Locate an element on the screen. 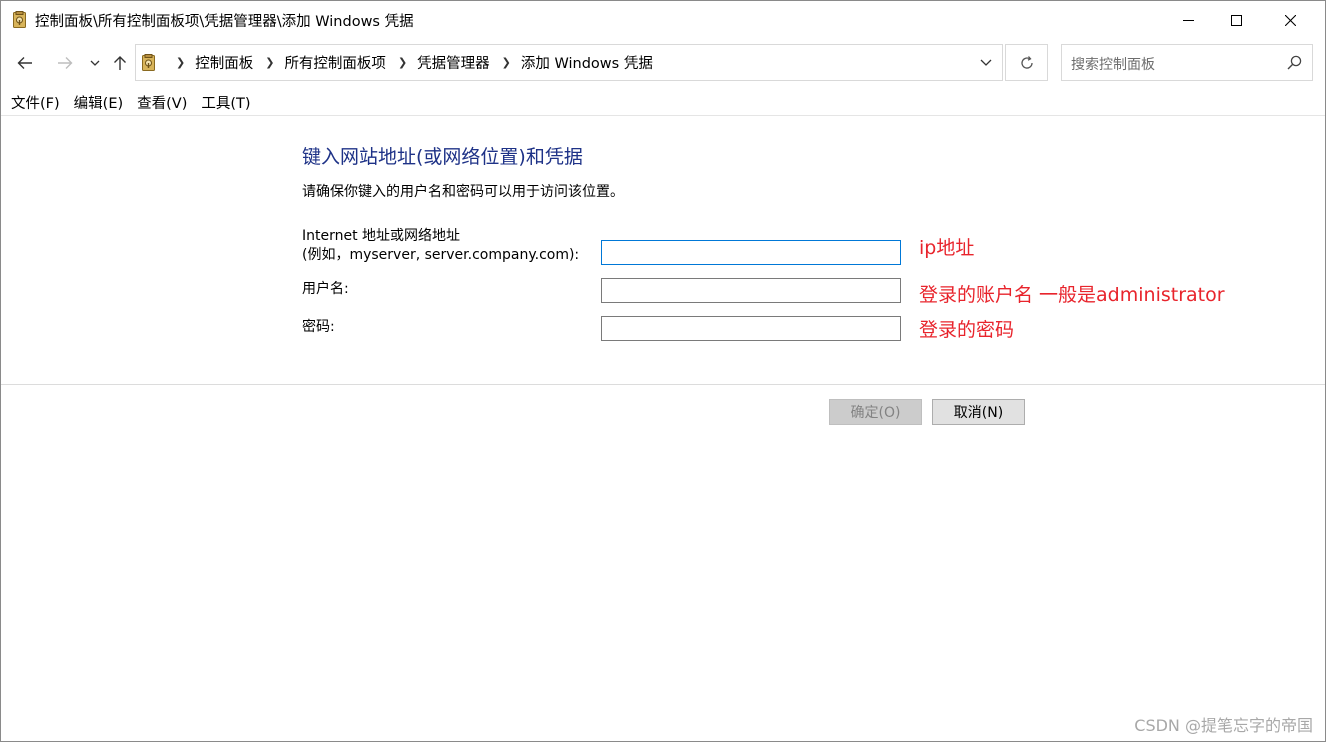  search-icon is located at coordinates (1294, 64).